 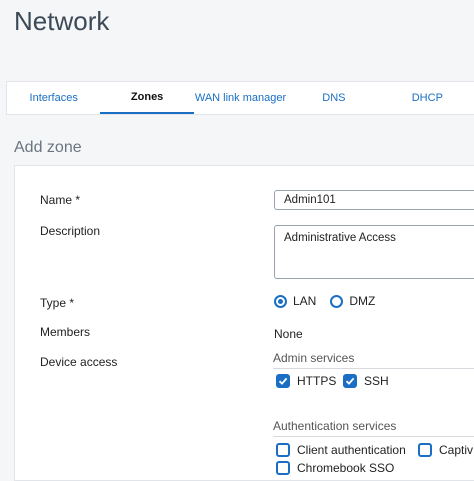 I want to click on ssh-checkbox: SSH, so click(x=366, y=381).